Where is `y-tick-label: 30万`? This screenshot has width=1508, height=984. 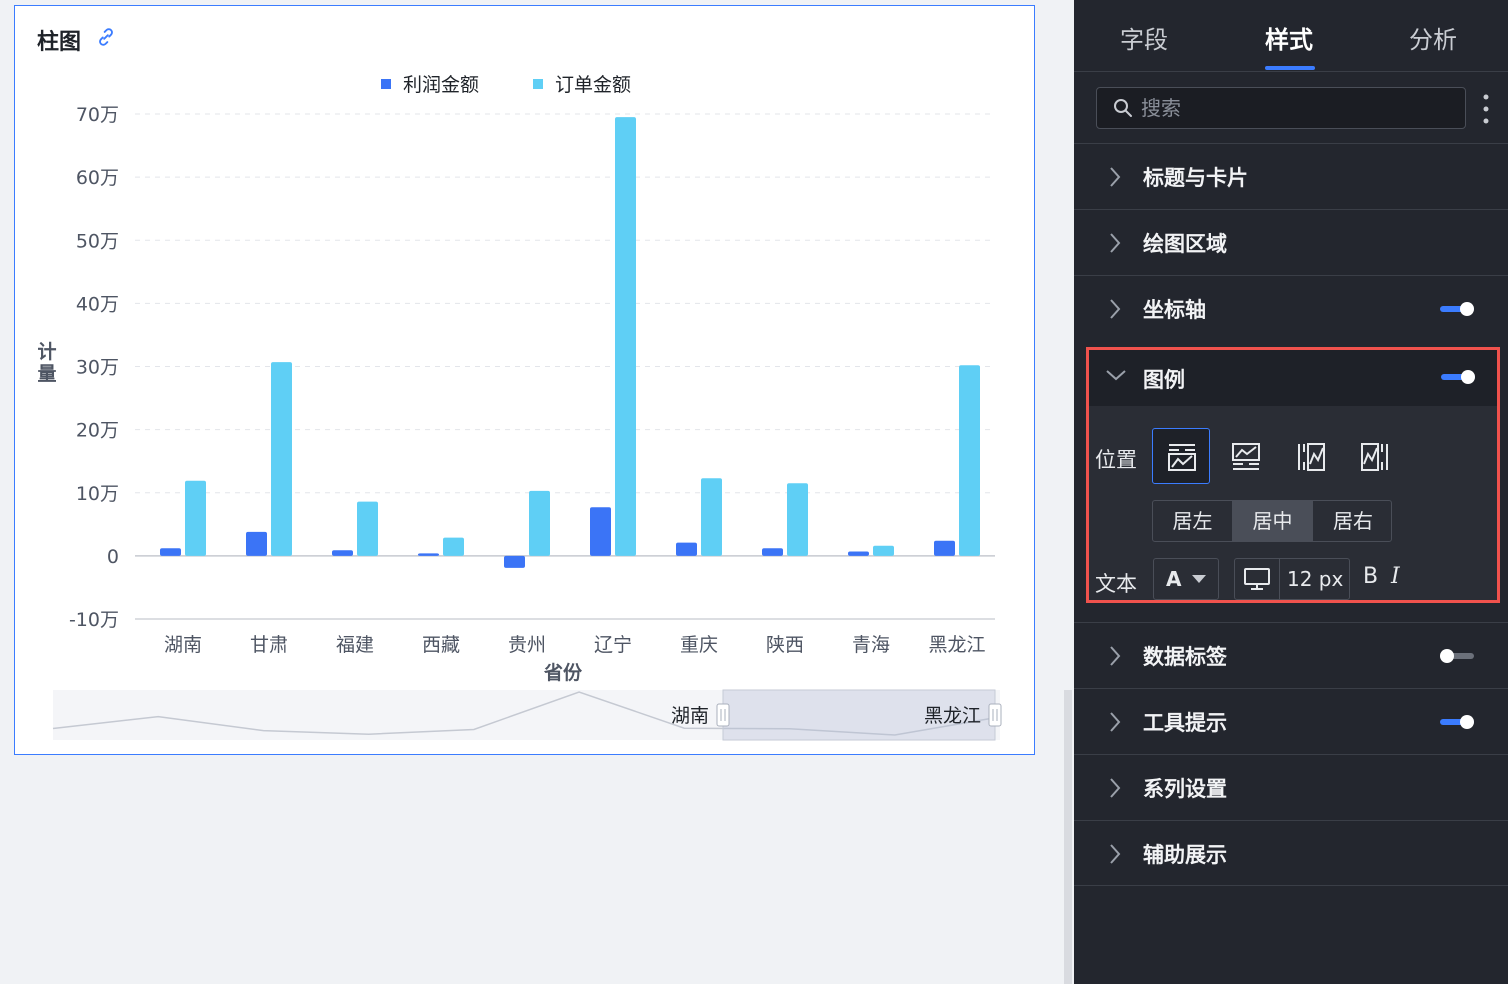
y-tick-label: 30万 is located at coordinates (97, 368).